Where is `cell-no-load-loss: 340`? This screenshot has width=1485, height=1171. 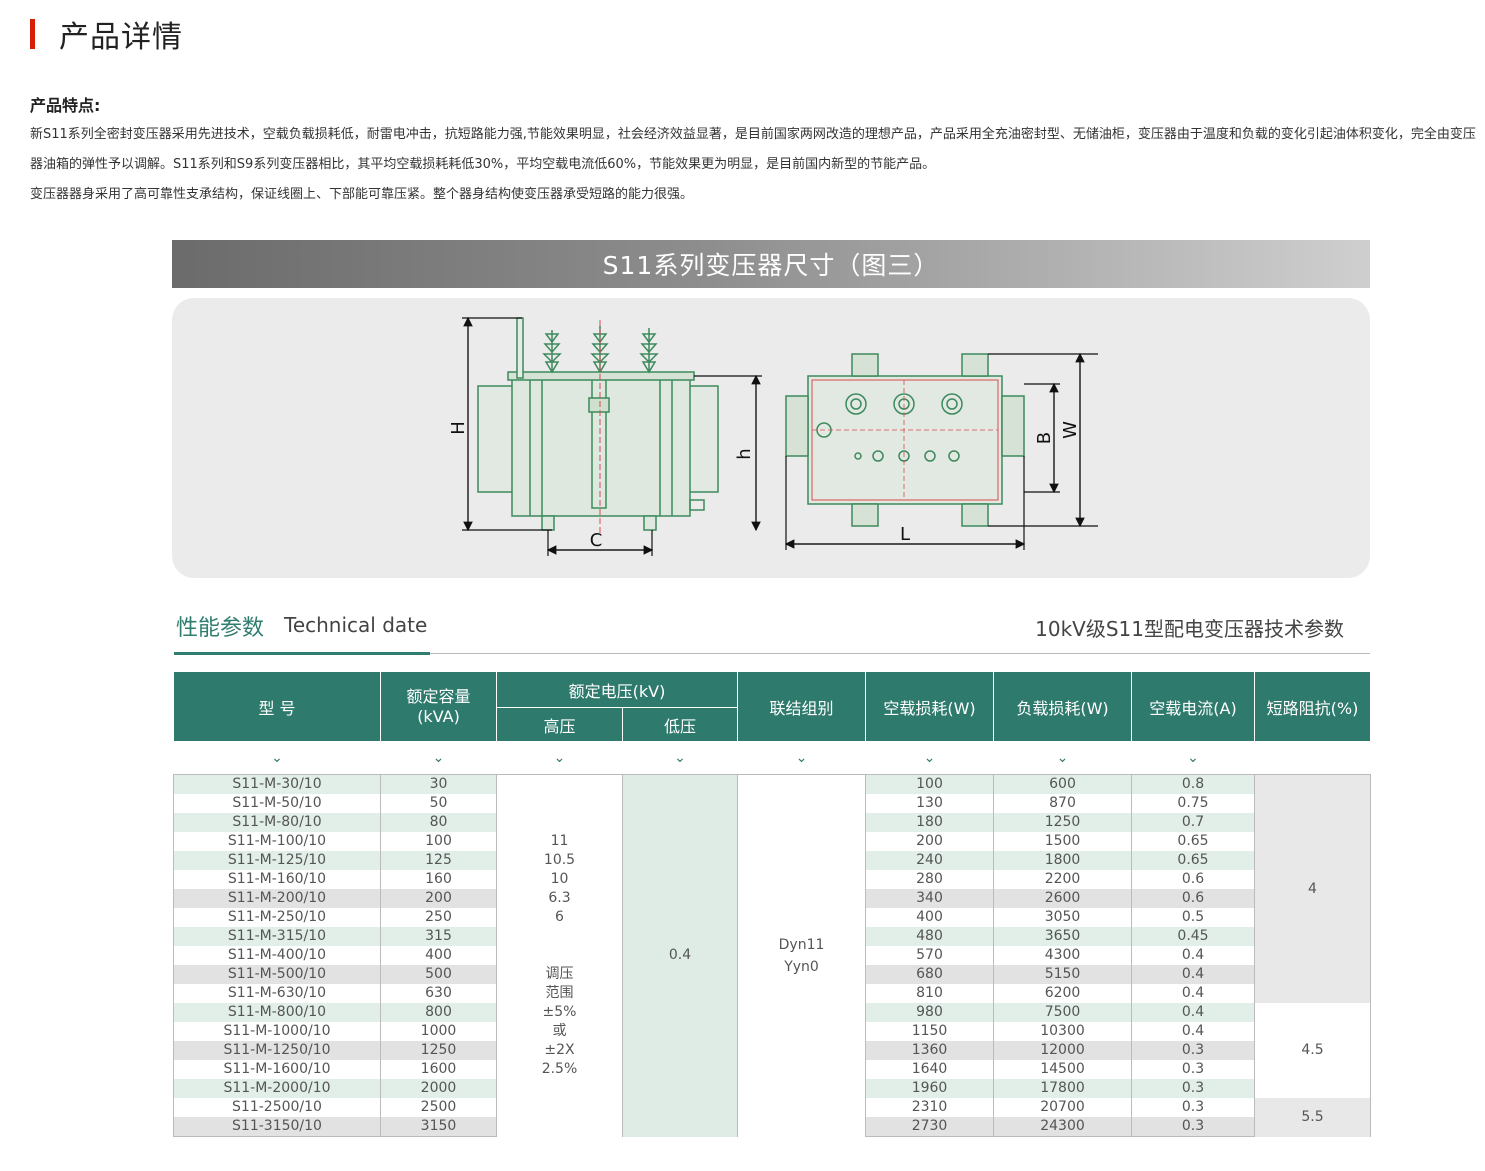 cell-no-load-loss: 340 is located at coordinates (930, 898).